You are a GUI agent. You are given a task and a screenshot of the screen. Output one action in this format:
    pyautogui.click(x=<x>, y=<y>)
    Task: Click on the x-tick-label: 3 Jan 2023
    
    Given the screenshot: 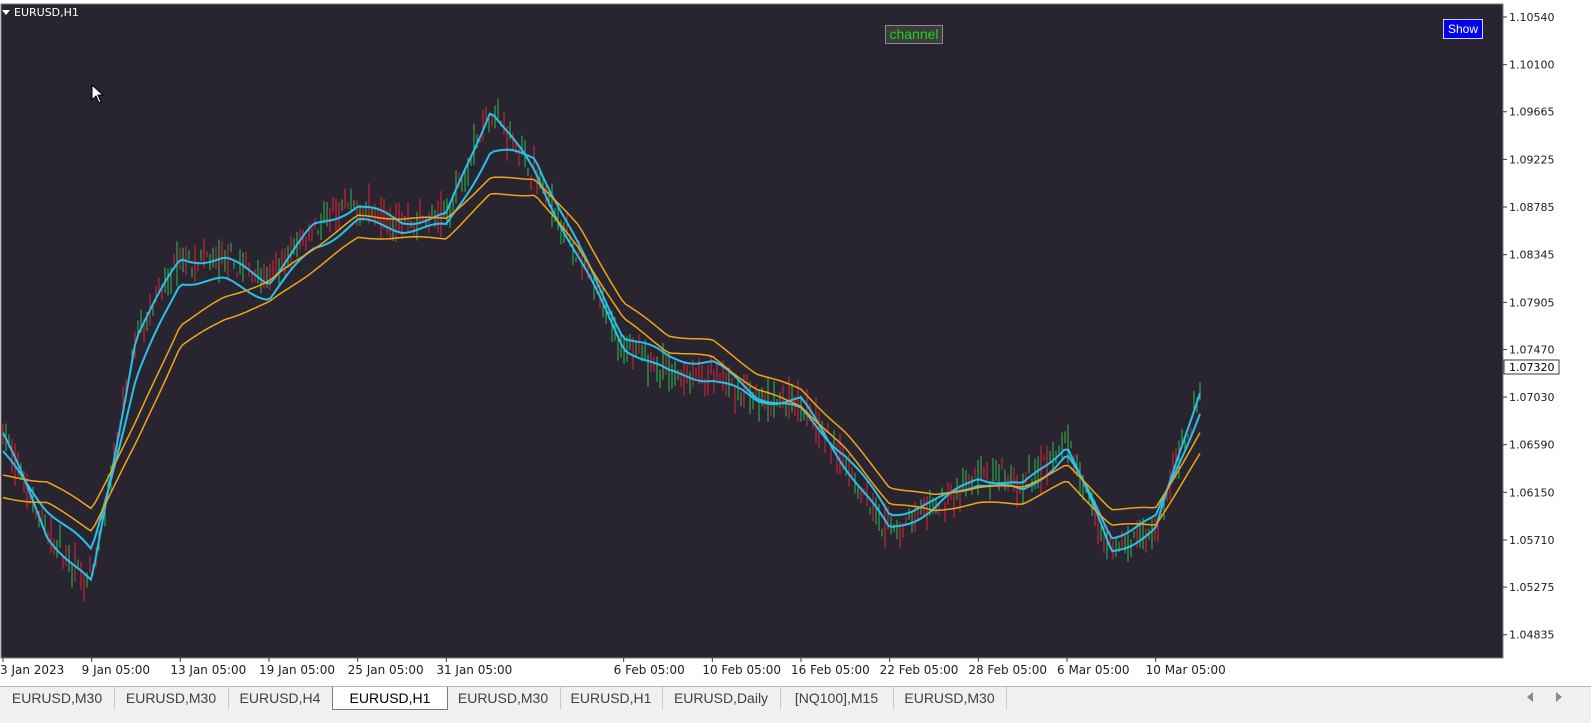 What is the action you would take?
    pyautogui.click(x=32, y=670)
    